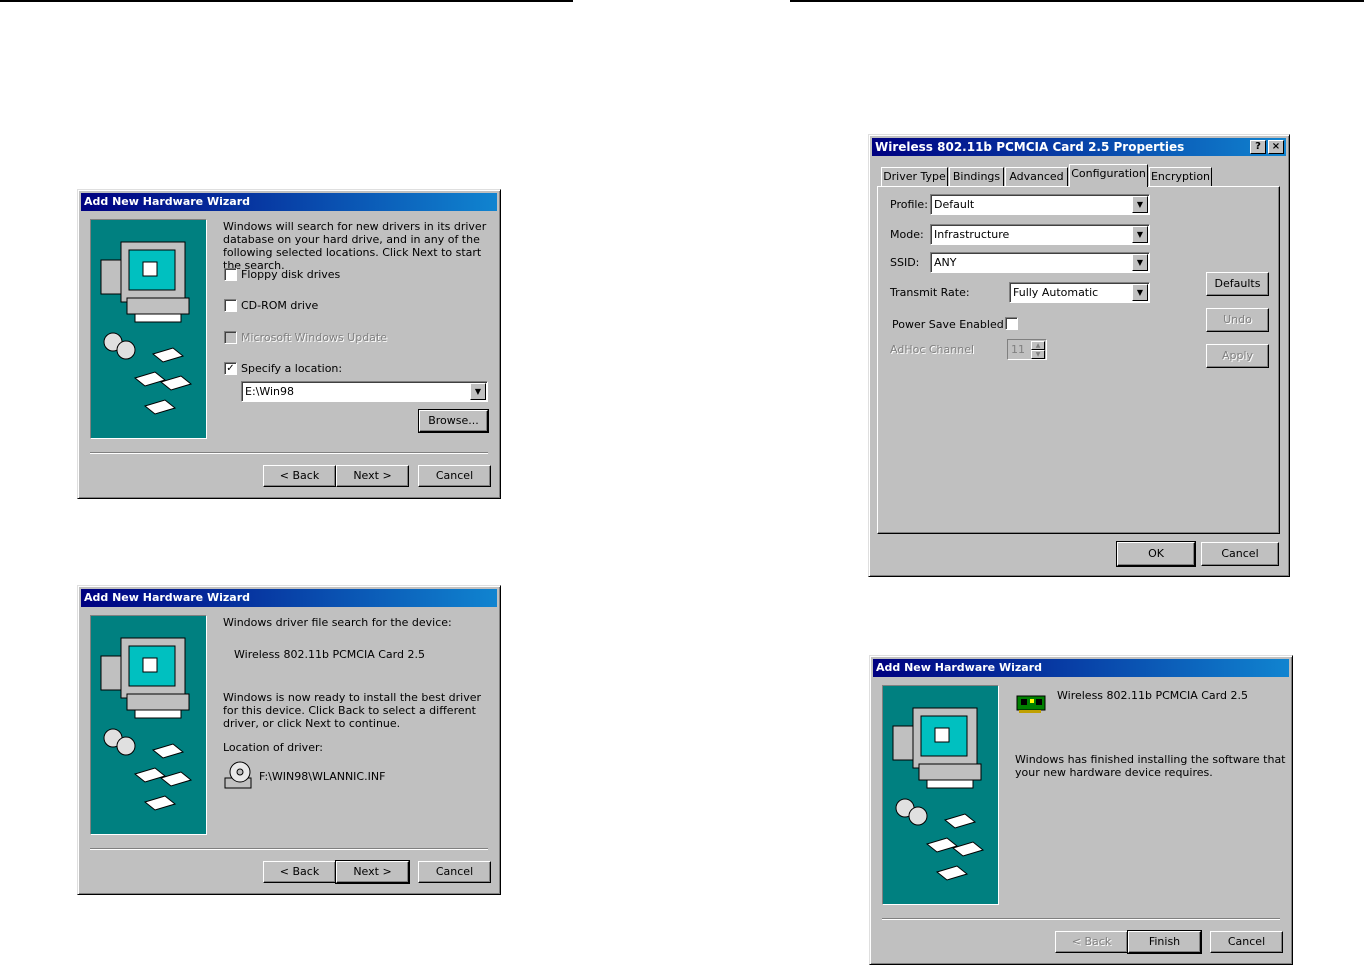 Image resolution: width=1364 pixels, height=967 pixels. Describe the element at coordinates (954, 204) in the screenshot. I see `profile-value: Default` at that location.